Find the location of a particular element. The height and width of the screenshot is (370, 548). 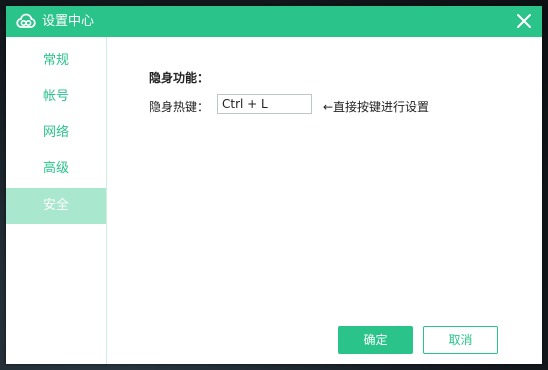

sidebar-item-label: 高级 is located at coordinates (56, 168).